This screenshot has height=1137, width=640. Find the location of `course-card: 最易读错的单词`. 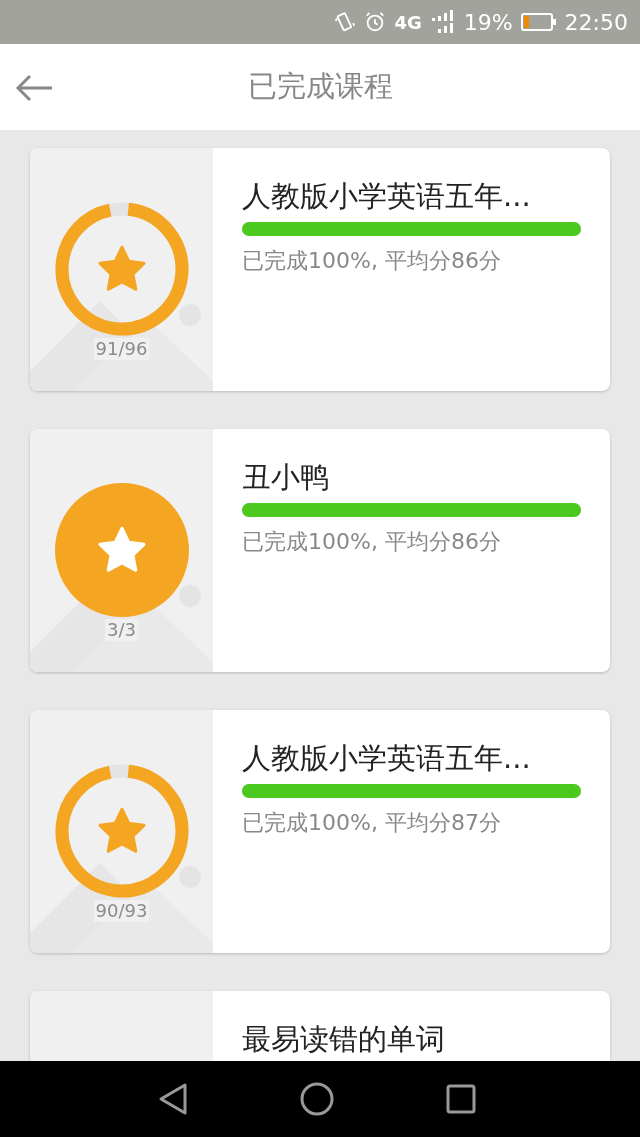

course-card: 最易读错的单词 is located at coordinates (320, 1026).